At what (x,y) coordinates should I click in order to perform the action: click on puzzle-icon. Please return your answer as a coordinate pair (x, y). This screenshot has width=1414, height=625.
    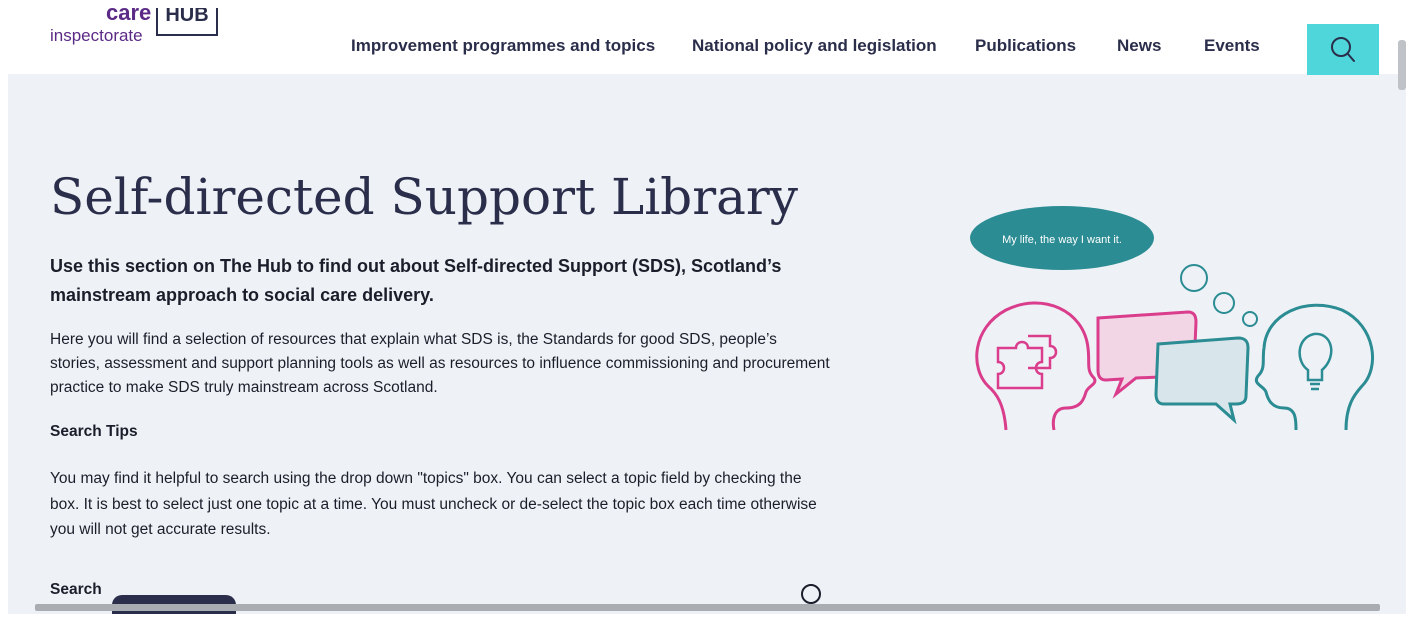
    Looking at the image, I should click on (1027, 362).